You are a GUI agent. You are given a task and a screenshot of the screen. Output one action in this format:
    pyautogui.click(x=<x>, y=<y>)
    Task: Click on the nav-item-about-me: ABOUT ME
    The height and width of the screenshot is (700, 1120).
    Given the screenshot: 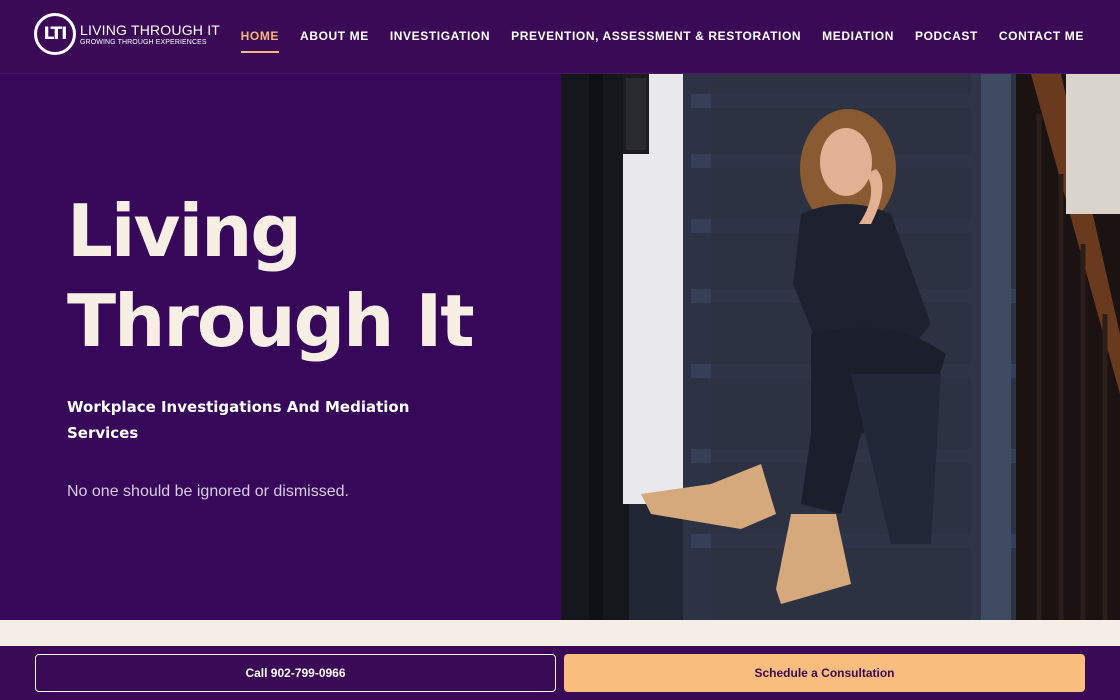 What is the action you would take?
    pyautogui.click(x=334, y=36)
    